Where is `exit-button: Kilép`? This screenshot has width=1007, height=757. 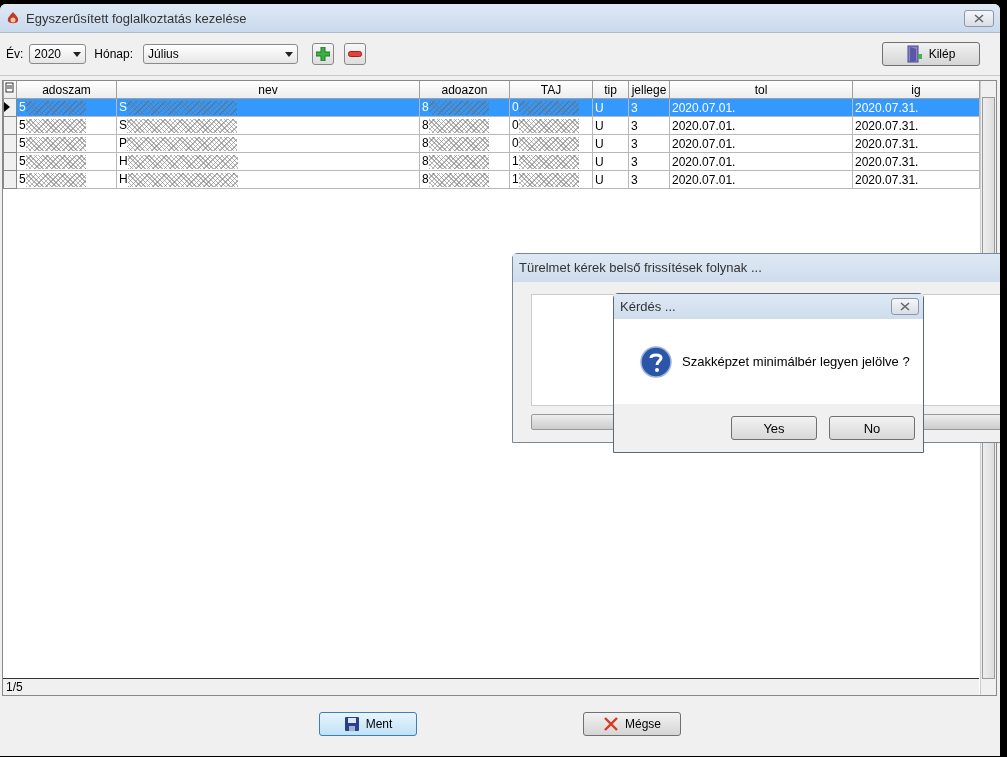 exit-button: Kilép is located at coordinates (931, 54).